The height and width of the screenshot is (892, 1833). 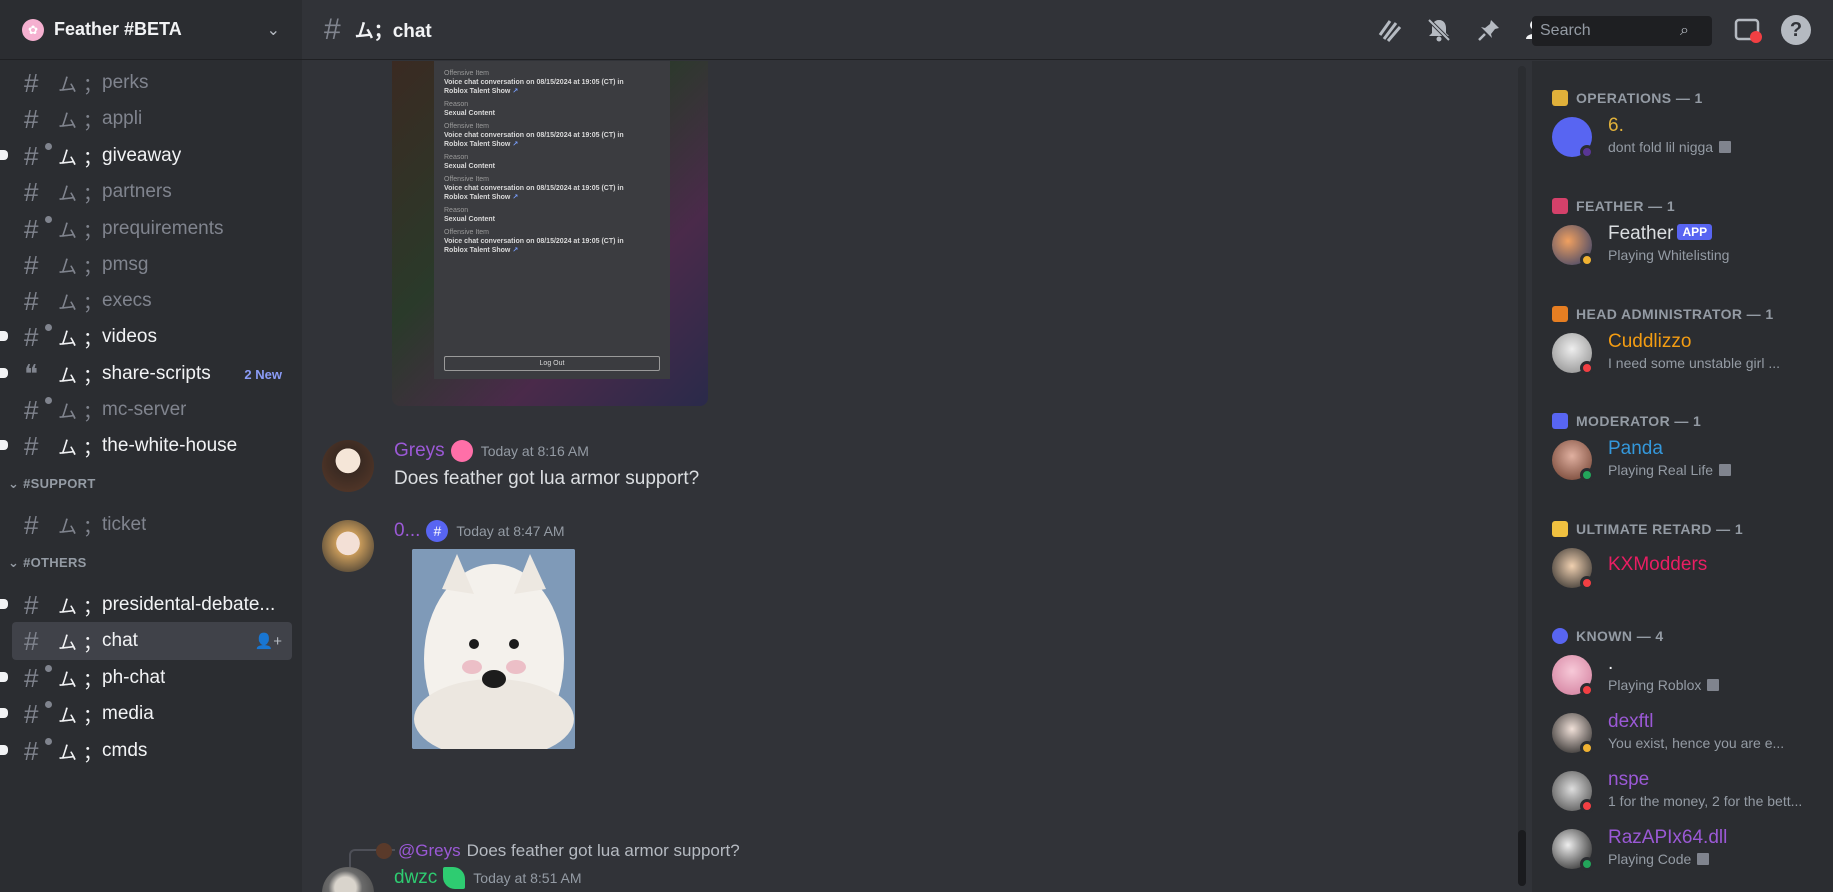 I want to click on invite-member-icon: 👤+, so click(x=268, y=641).